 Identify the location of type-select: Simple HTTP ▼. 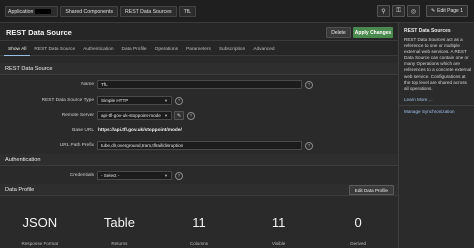
(134, 100).